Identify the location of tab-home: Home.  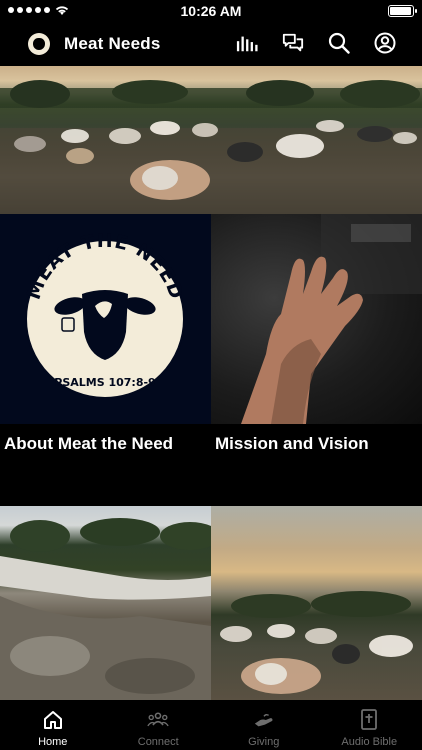
(53, 725).